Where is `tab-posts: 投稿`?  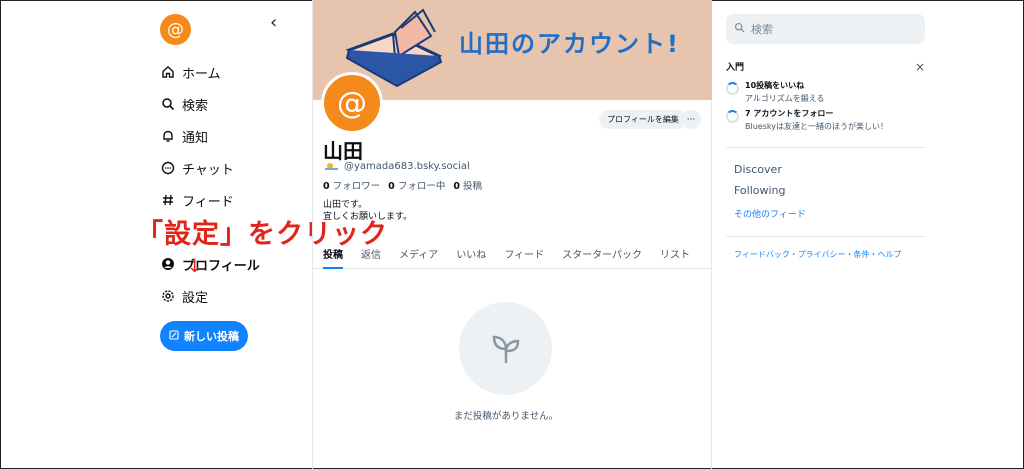
tab-posts: 投稿 is located at coordinates (333, 253).